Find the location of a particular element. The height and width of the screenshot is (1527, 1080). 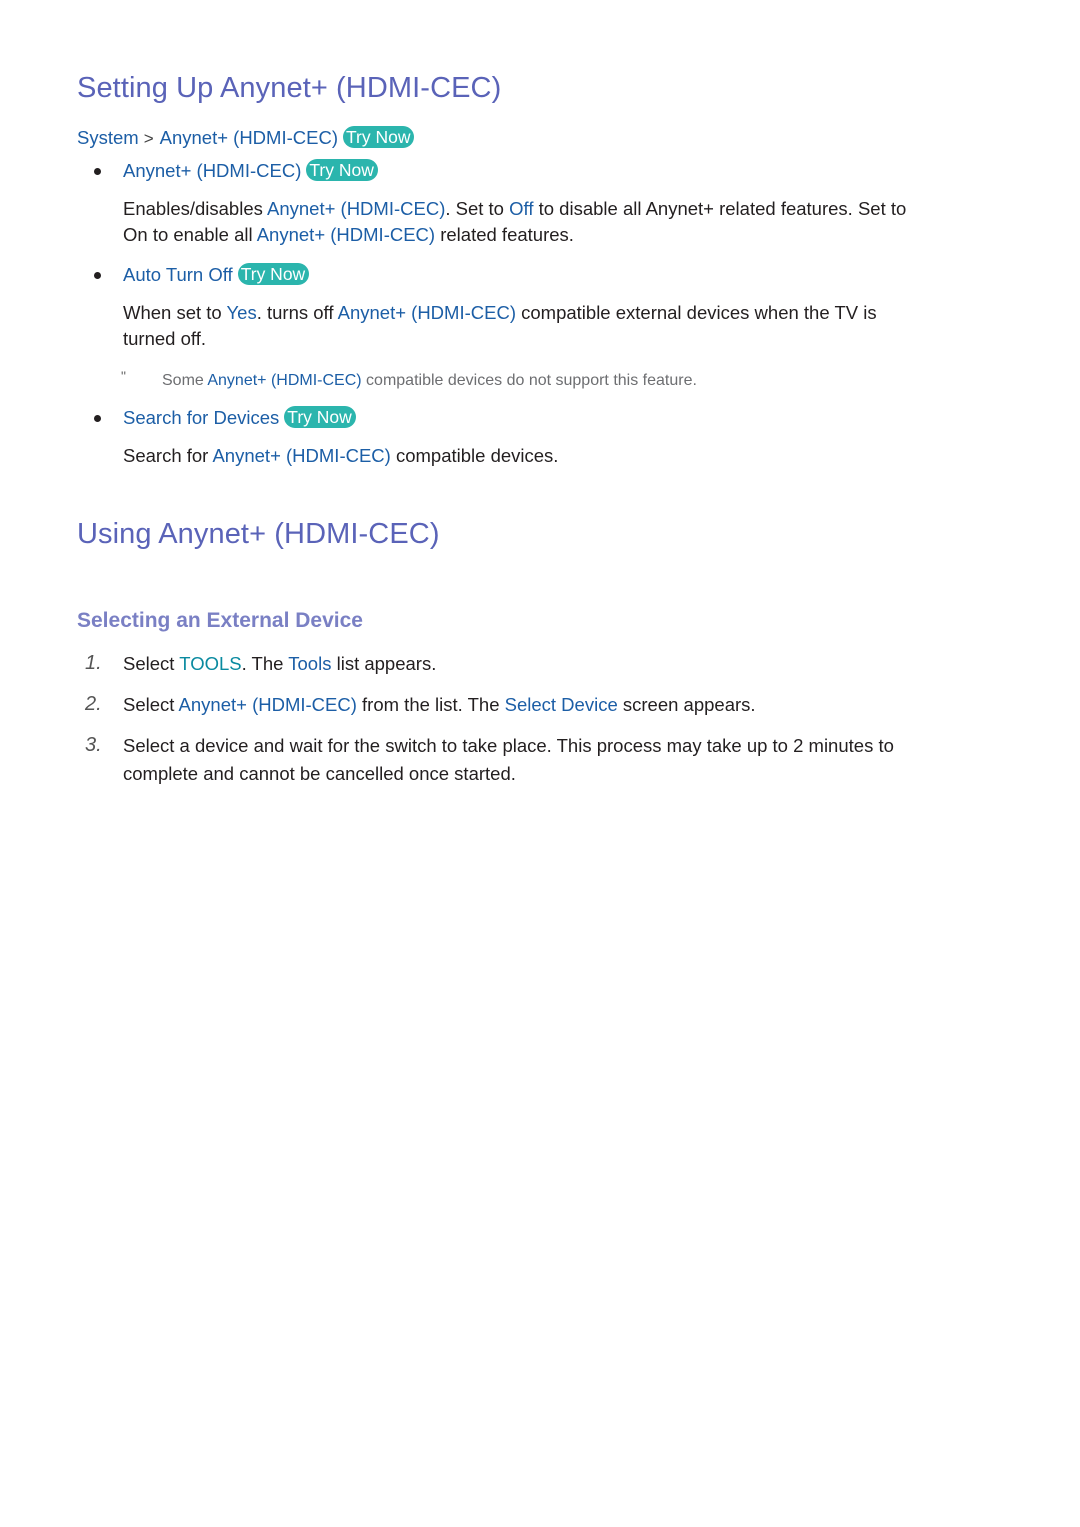

step-text: . The is located at coordinates (265, 663).